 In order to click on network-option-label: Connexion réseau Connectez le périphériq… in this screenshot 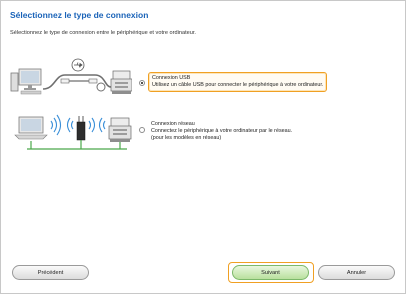, I will do `click(221, 131)`.